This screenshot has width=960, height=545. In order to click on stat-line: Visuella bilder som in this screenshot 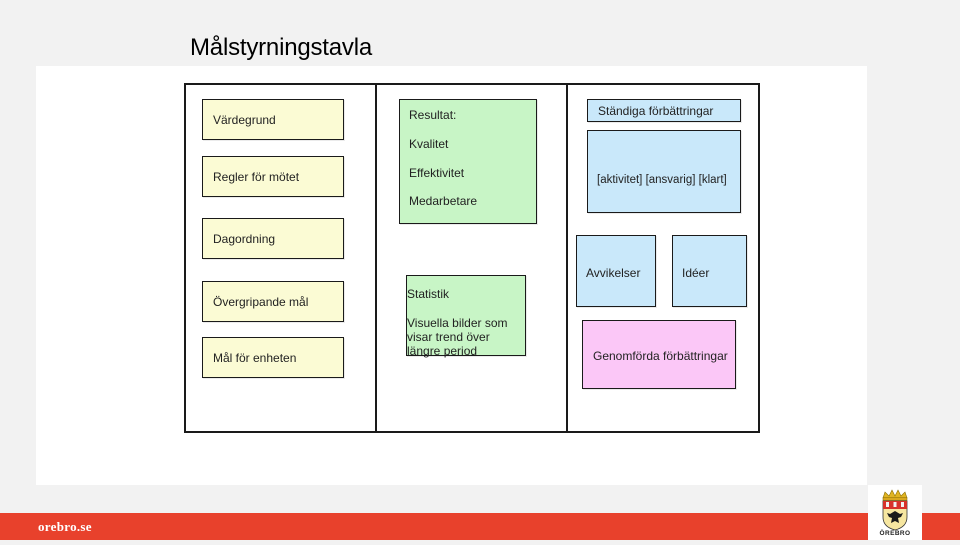, I will do `click(457, 323)`.